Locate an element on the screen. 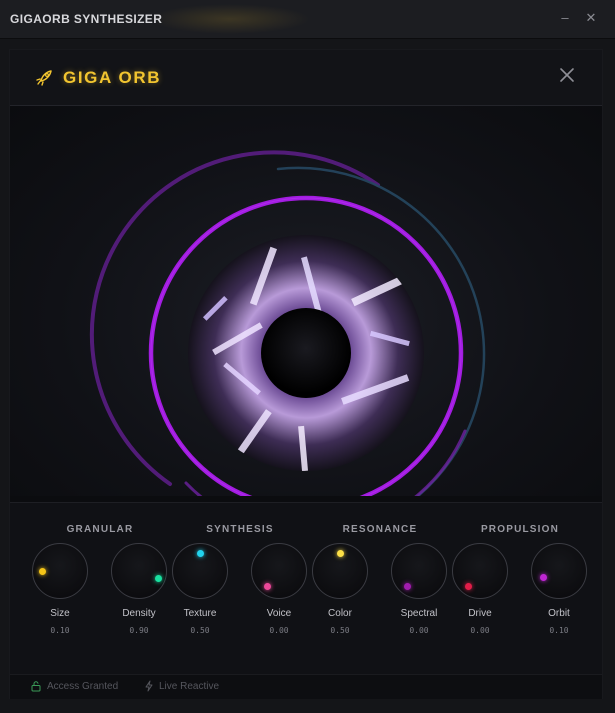 The image size is (615, 713). knob-label-color: Color is located at coordinates (340, 613).